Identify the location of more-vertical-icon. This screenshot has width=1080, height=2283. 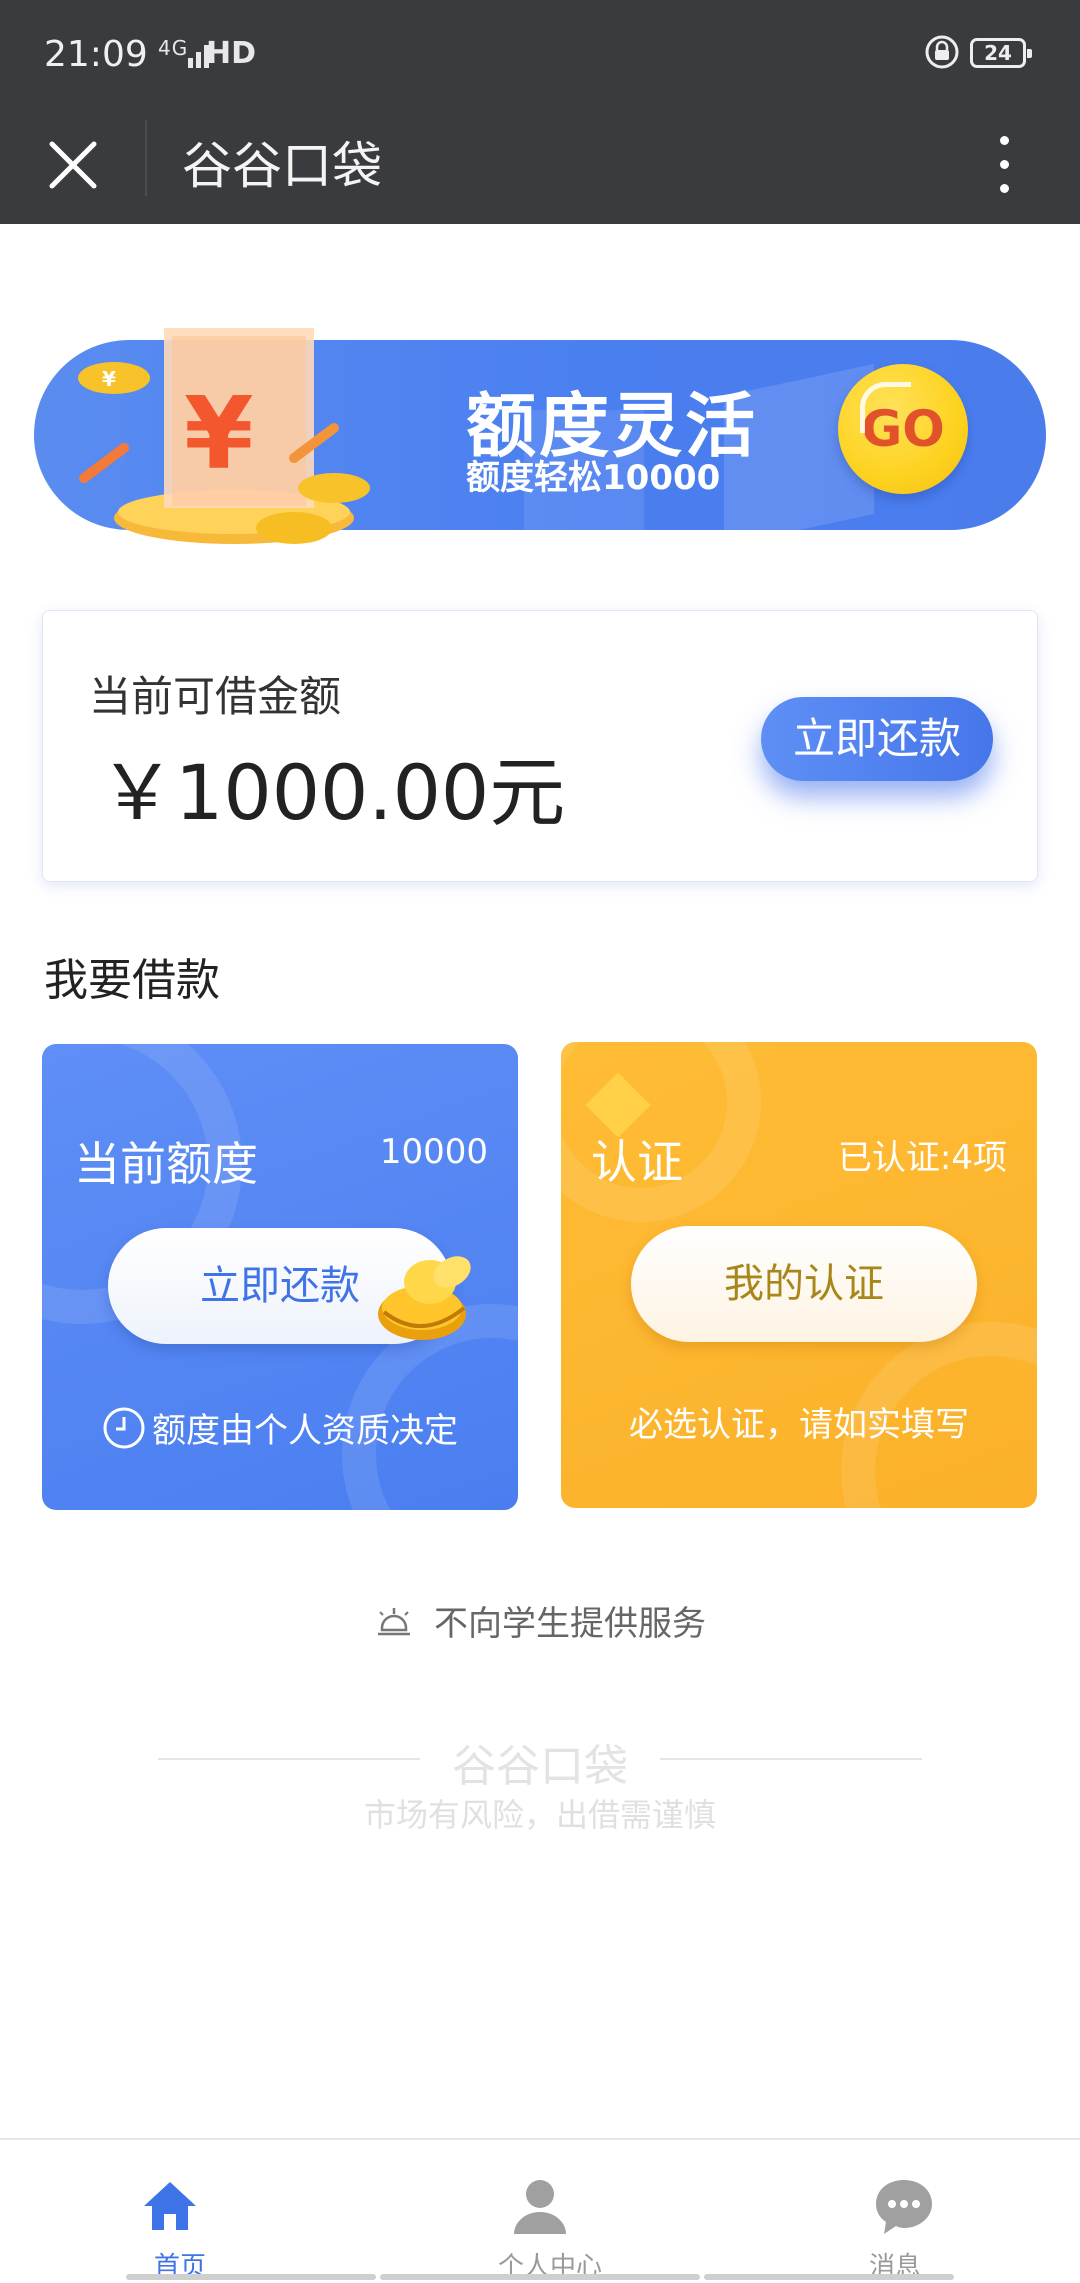
(1004, 140).